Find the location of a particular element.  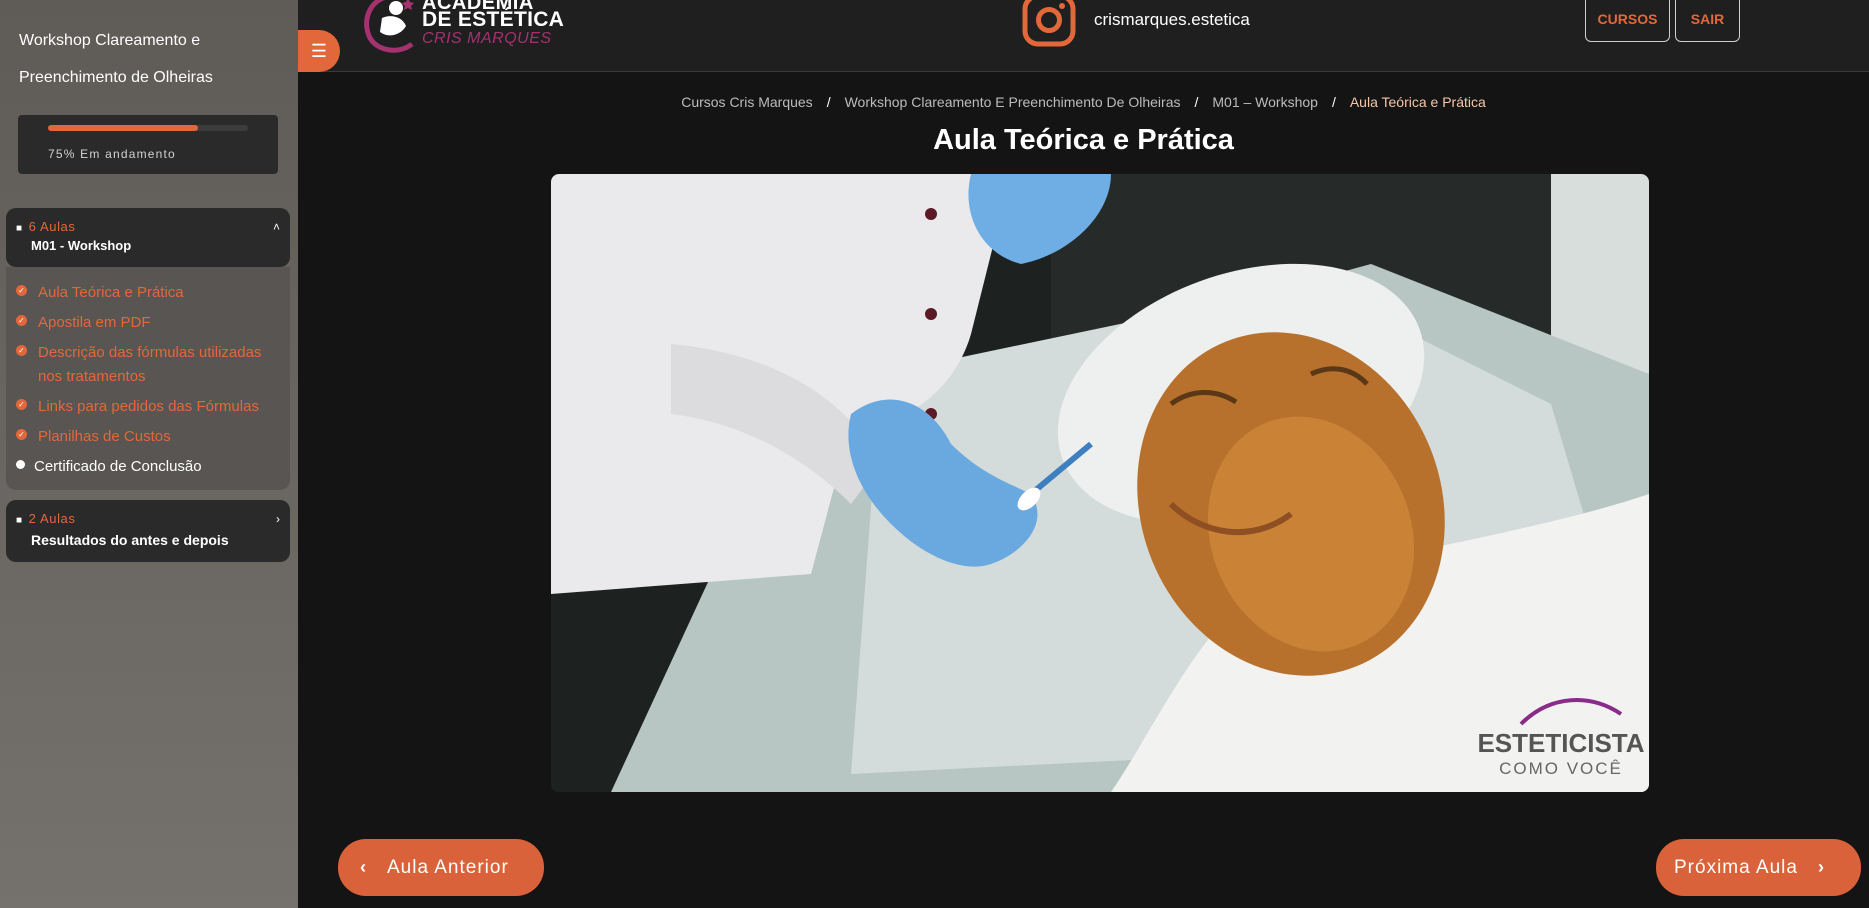

chevron-up-icon: ˄ is located at coordinates (276, 227).